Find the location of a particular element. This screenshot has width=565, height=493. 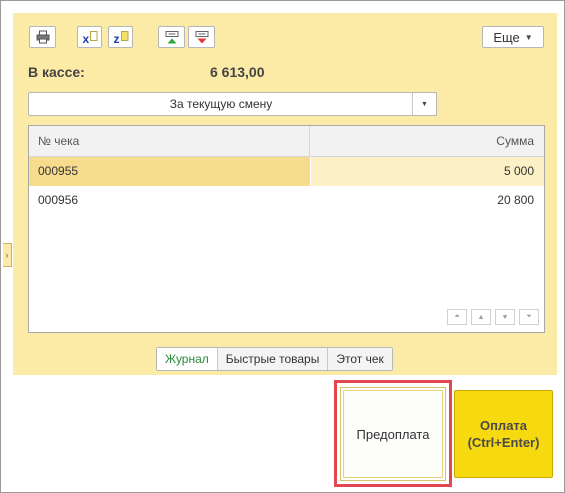

table-row: 000955 5 000 is located at coordinates (286, 171).